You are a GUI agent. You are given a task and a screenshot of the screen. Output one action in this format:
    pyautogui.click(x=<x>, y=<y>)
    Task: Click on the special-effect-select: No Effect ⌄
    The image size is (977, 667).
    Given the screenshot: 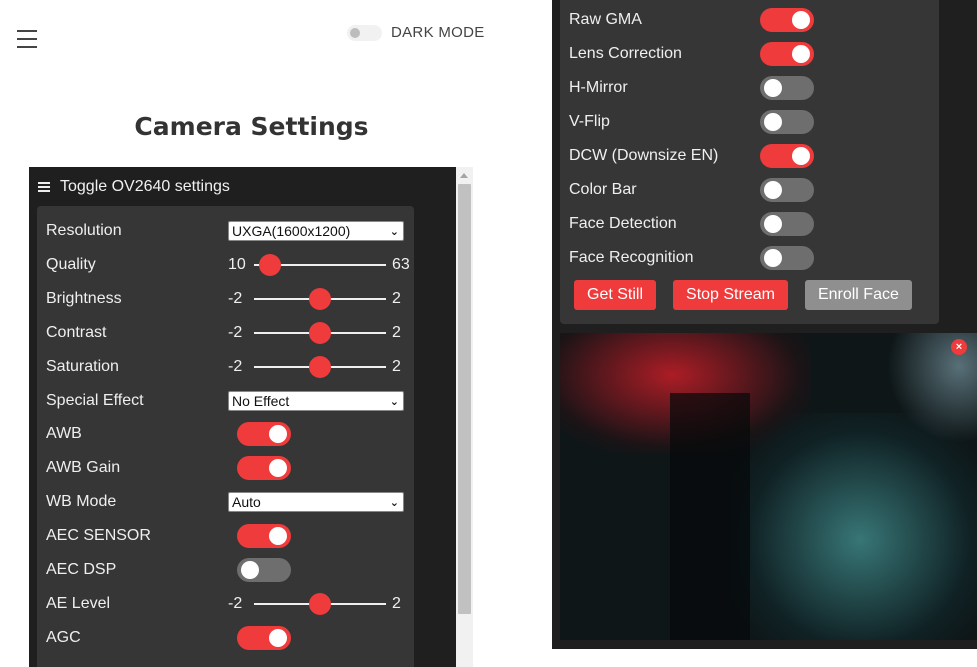 What is the action you would take?
    pyautogui.click(x=316, y=400)
    